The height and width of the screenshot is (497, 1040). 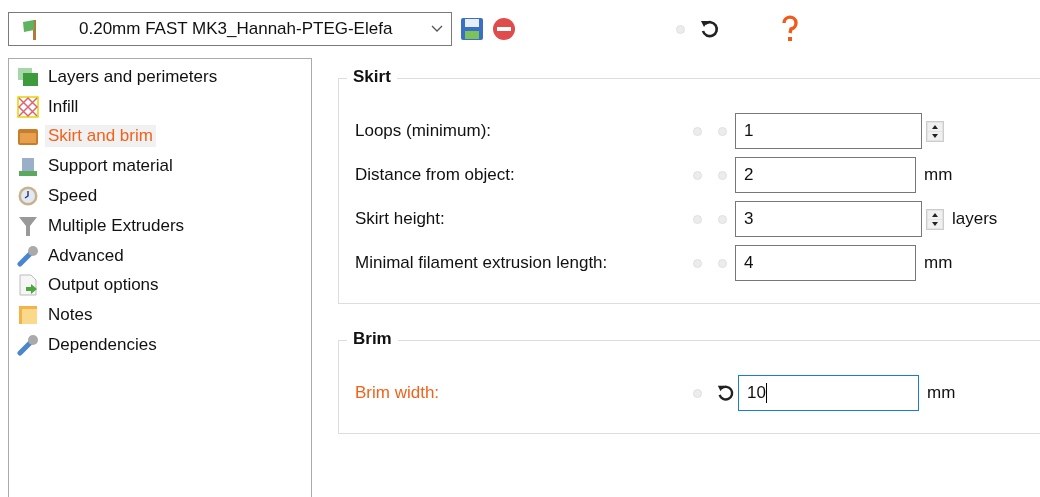 I want to click on value-field: 1, so click(x=828, y=131).